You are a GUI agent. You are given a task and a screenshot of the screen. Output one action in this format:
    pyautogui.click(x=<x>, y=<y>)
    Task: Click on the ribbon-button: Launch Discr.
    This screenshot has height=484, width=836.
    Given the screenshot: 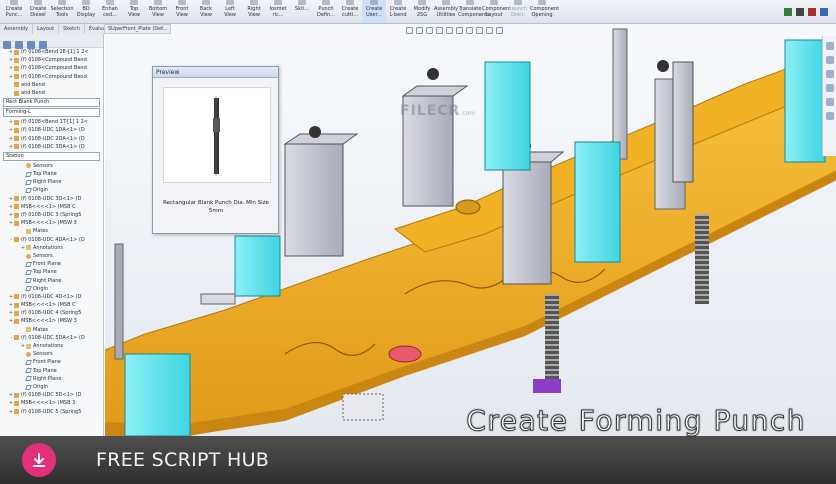 What is the action you would take?
    pyautogui.click(x=518, y=11)
    